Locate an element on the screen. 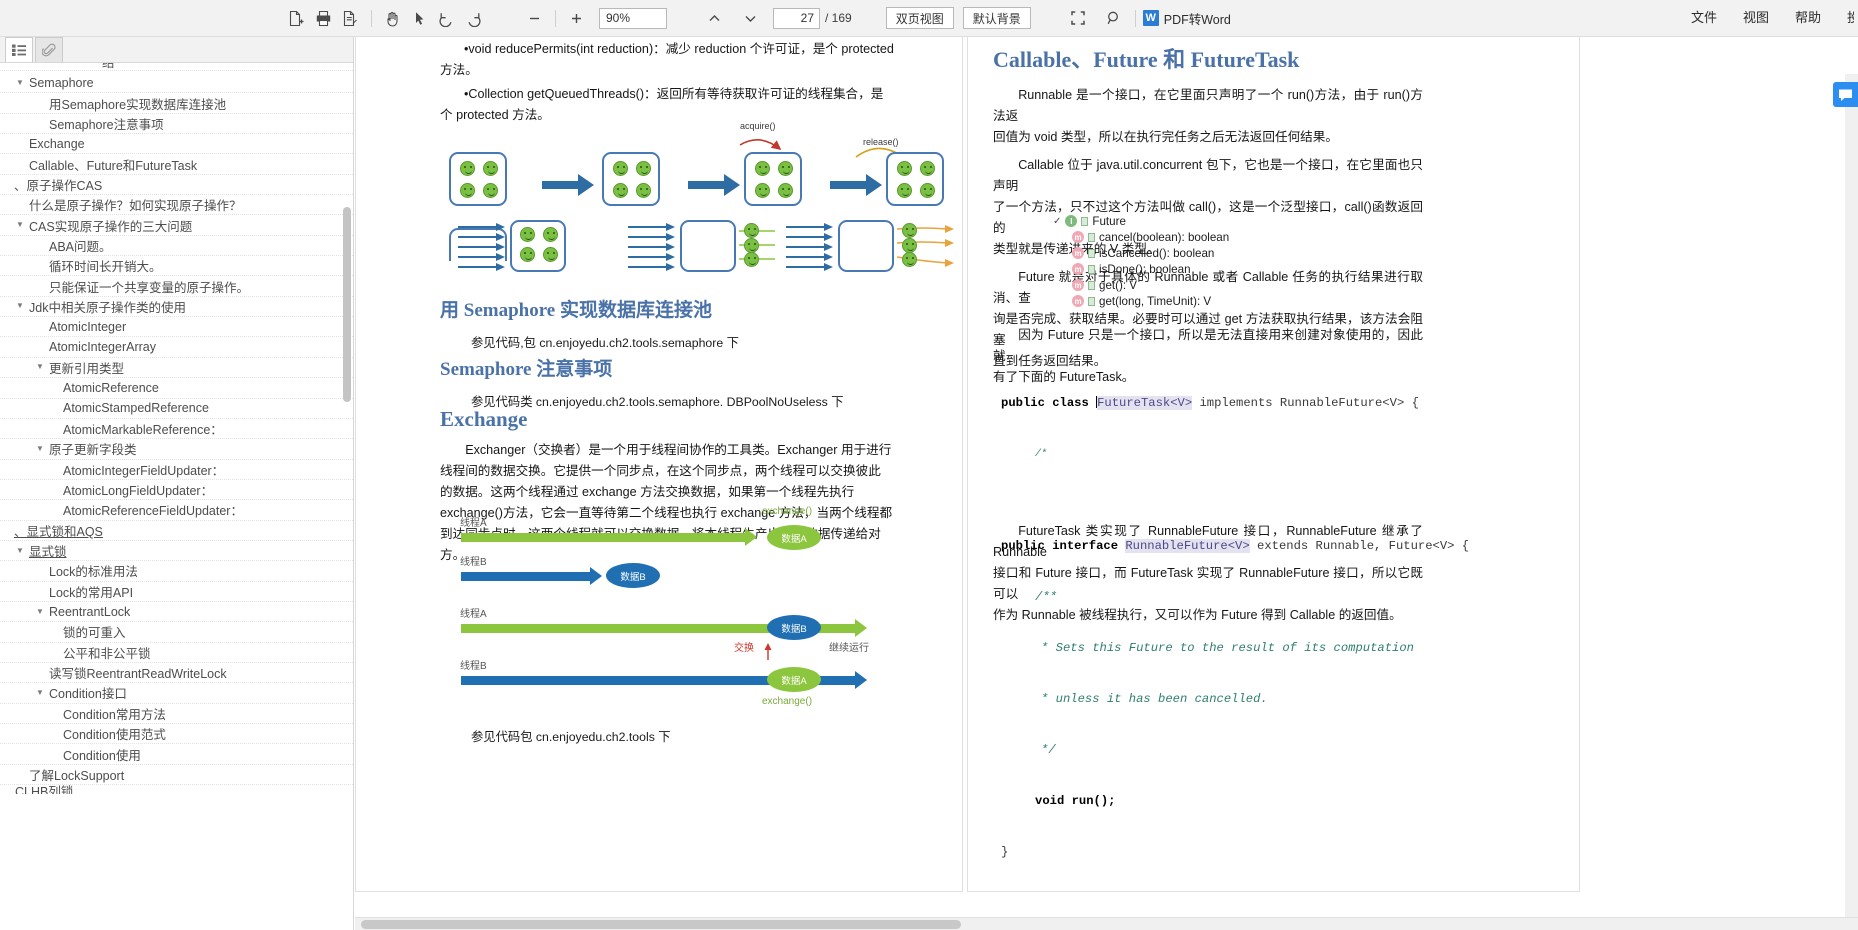 Image resolution: width=1858 pixels, height=930 pixels. rotate-right-icon is located at coordinates (473, 18).